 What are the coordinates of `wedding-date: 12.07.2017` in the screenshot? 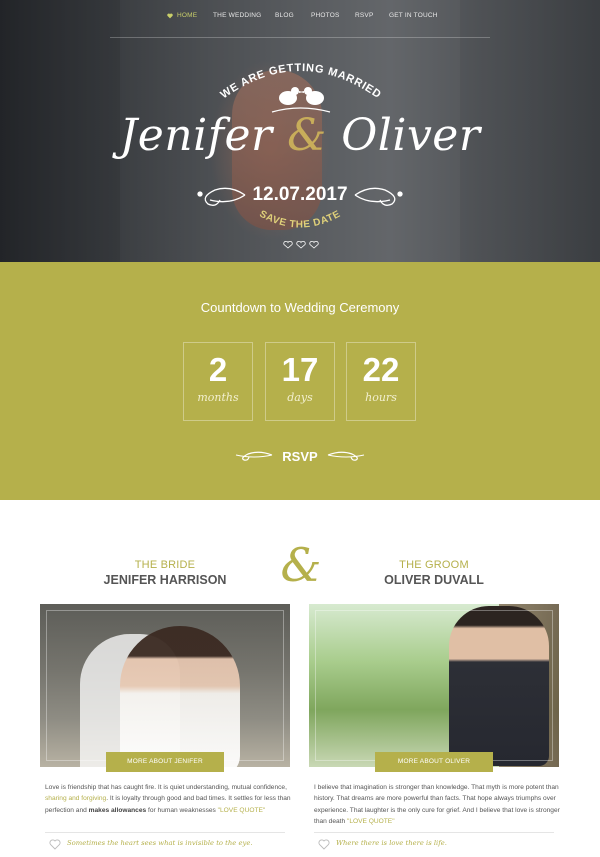 It's located at (300, 194).